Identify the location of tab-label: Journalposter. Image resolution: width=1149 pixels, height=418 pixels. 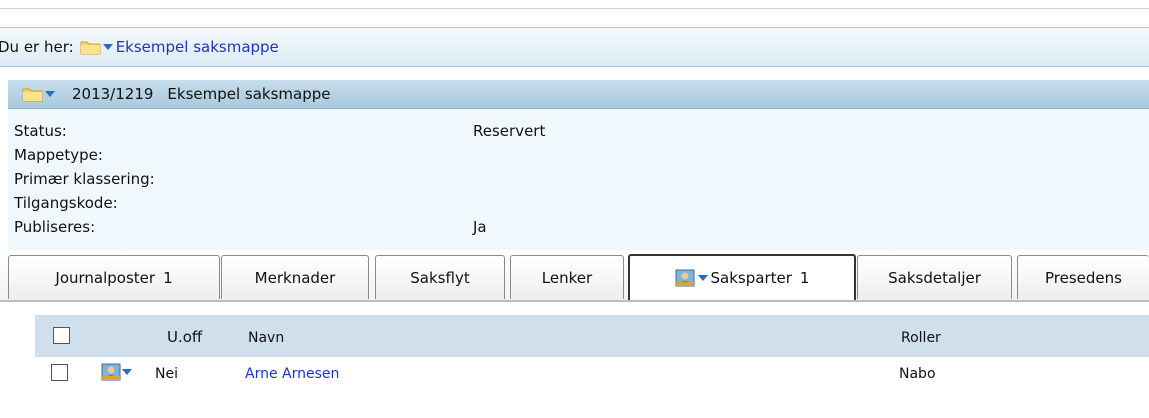
(105, 277).